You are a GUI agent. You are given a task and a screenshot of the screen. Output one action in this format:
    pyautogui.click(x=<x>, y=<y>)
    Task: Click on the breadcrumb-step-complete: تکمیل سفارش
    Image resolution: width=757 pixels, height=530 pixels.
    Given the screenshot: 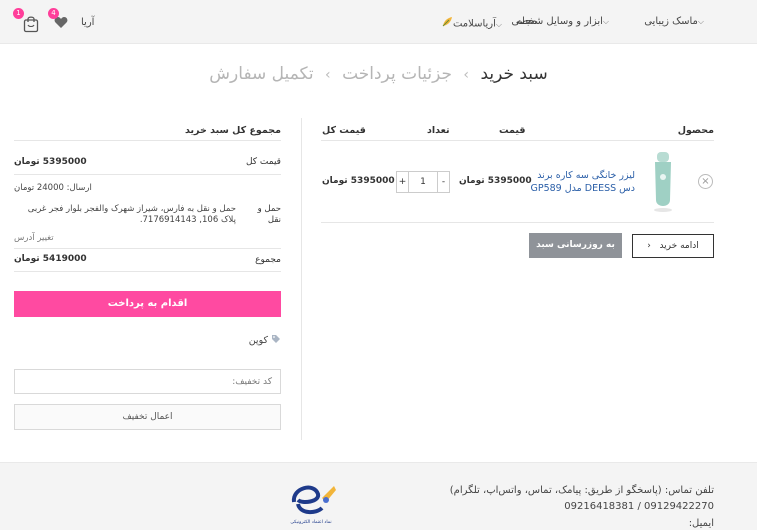 What is the action you would take?
    pyautogui.click(x=261, y=74)
    